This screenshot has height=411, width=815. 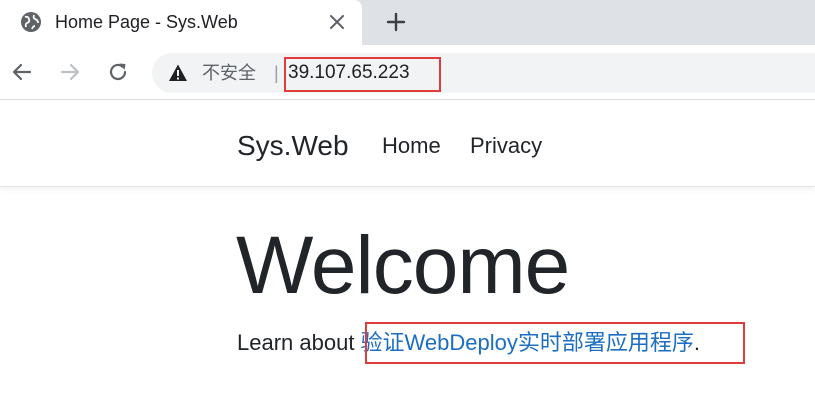 I want to click on learn-about-text: Learn about 验证WebDeploy实时部署应用程序., so click(x=468, y=343).